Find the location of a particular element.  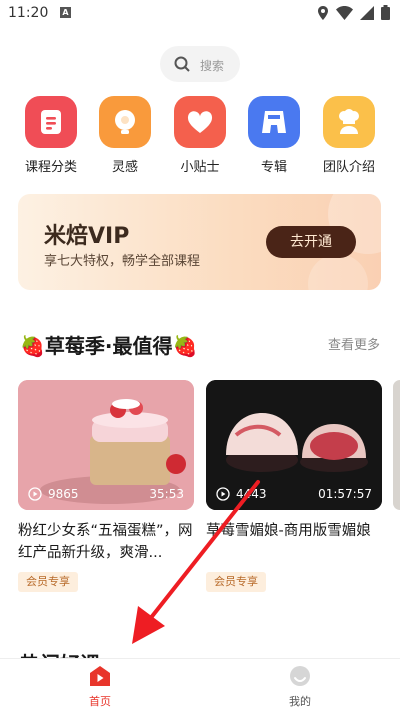

heart-icon is located at coordinates (200, 122).